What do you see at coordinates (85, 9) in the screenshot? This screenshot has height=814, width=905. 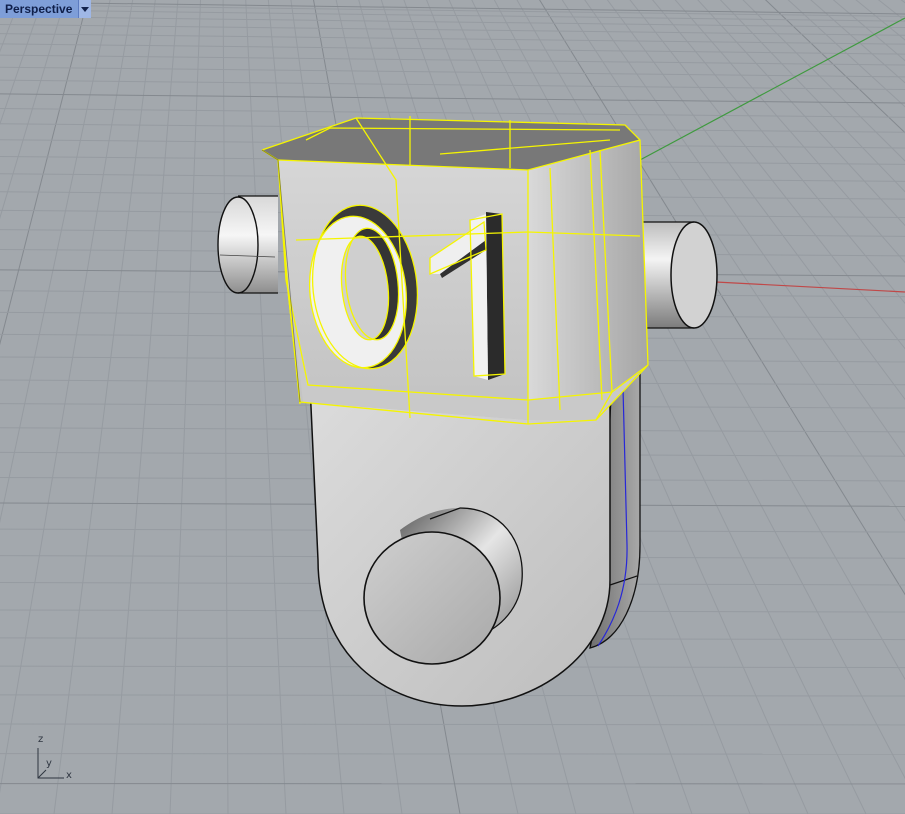 I see `viewport-menu-dropdown-icon` at bounding box center [85, 9].